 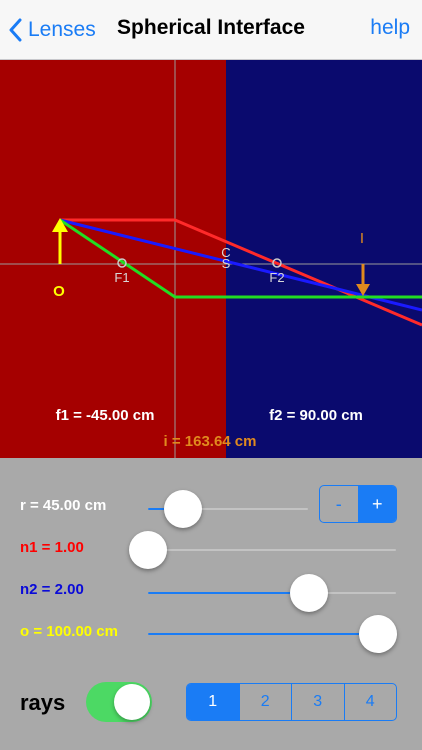 What do you see at coordinates (272, 593) in the screenshot?
I see `n2-slider` at bounding box center [272, 593].